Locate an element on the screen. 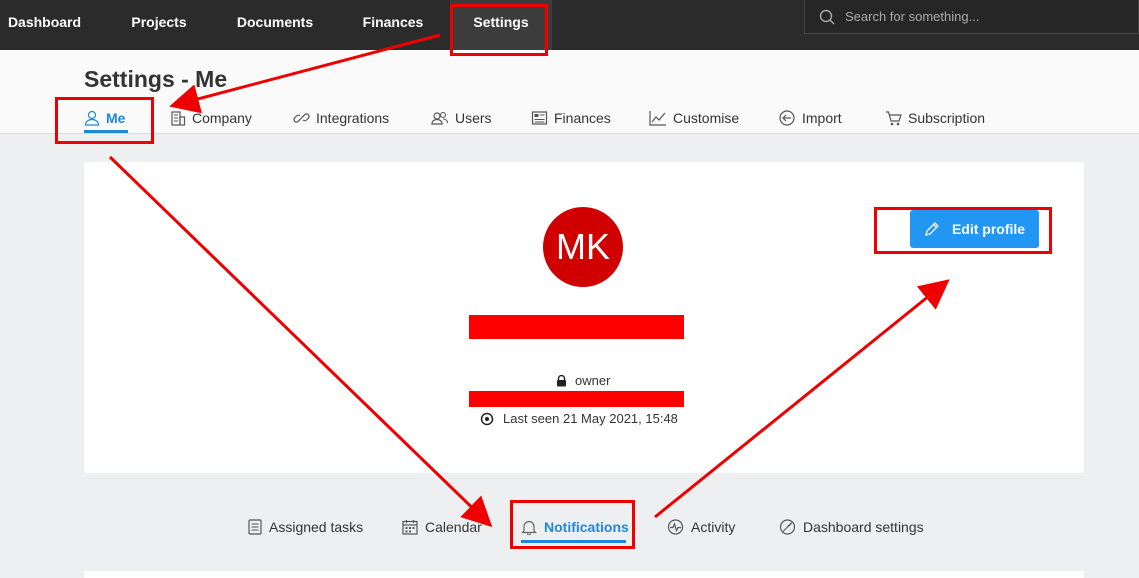 The height and width of the screenshot is (578, 1139). subtab-activity: Activity is located at coordinates (701, 527).